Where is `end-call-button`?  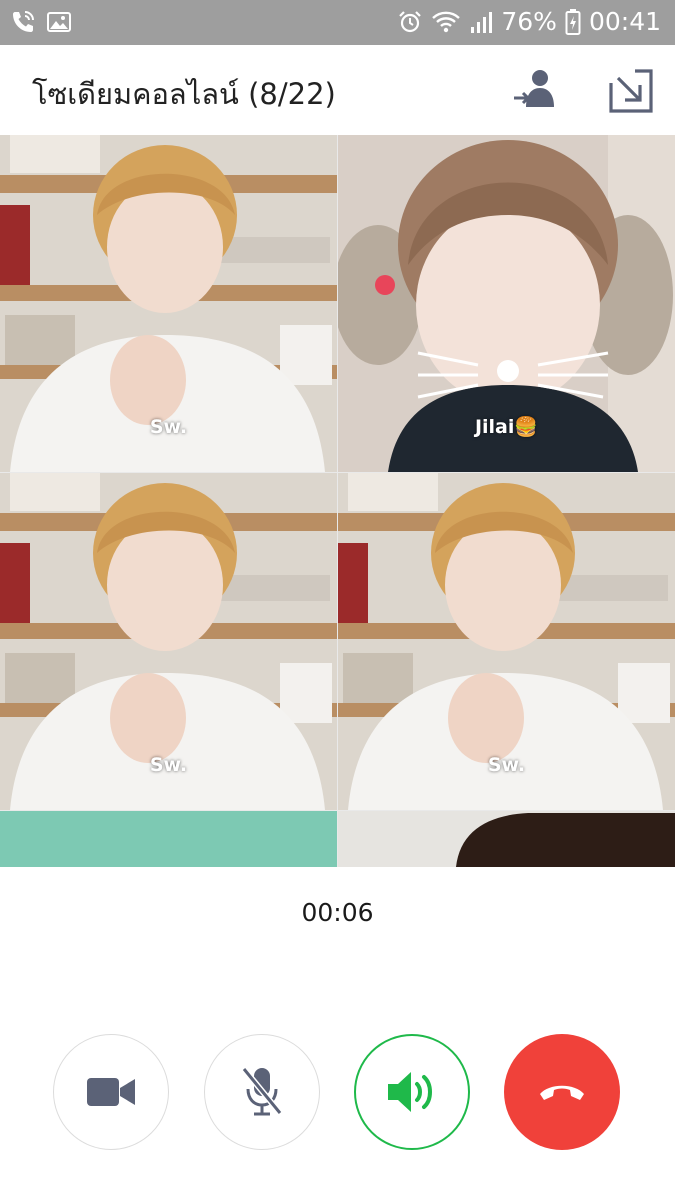
end-call-button is located at coordinates (562, 1092).